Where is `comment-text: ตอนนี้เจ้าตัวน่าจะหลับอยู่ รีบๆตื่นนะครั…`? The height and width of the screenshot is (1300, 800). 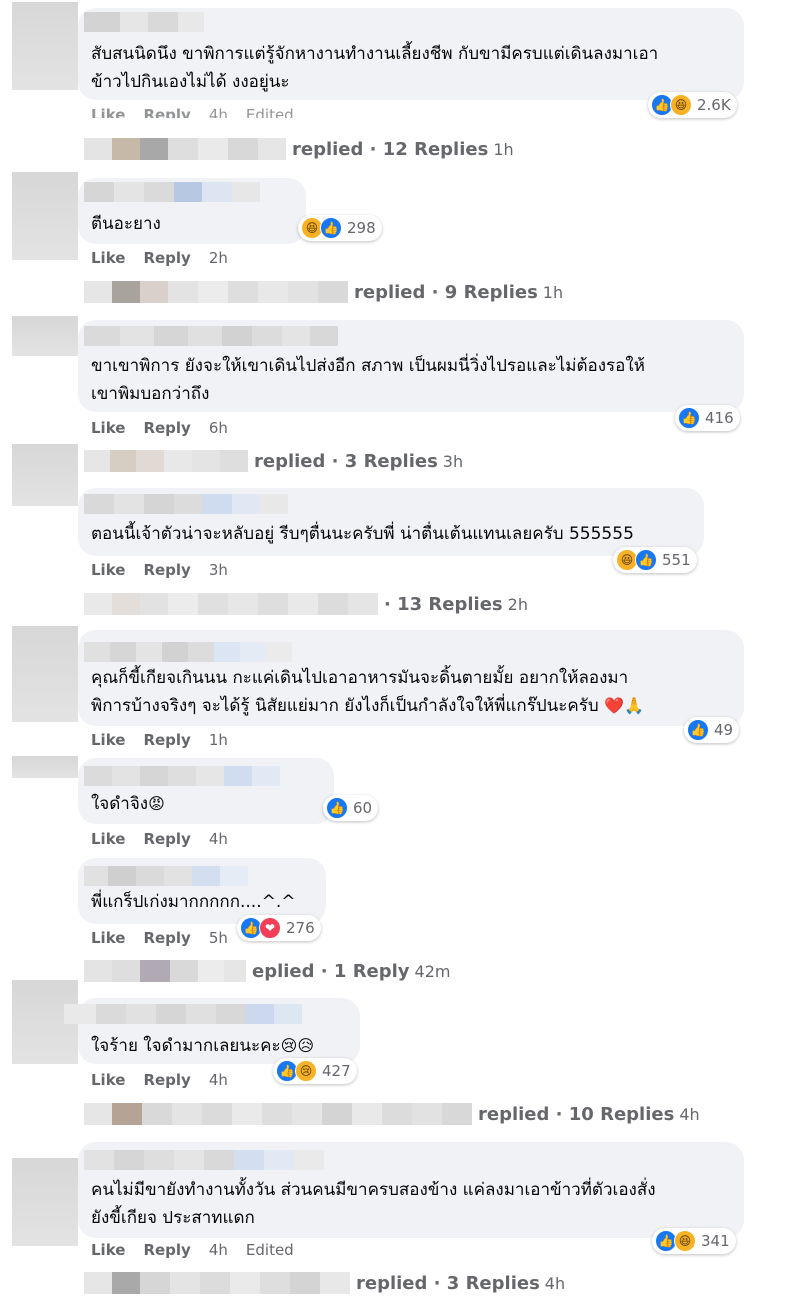
comment-text: ตอนนี้เจ้าตัวน่าจะหลับอยู่ รีบๆตื่นนะครั… is located at coordinates (362, 534).